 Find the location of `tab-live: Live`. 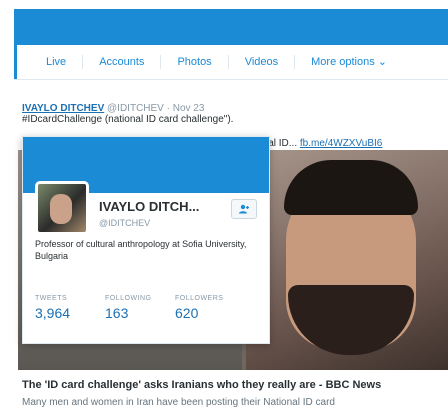

tab-live: Live is located at coordinates (49, 62).